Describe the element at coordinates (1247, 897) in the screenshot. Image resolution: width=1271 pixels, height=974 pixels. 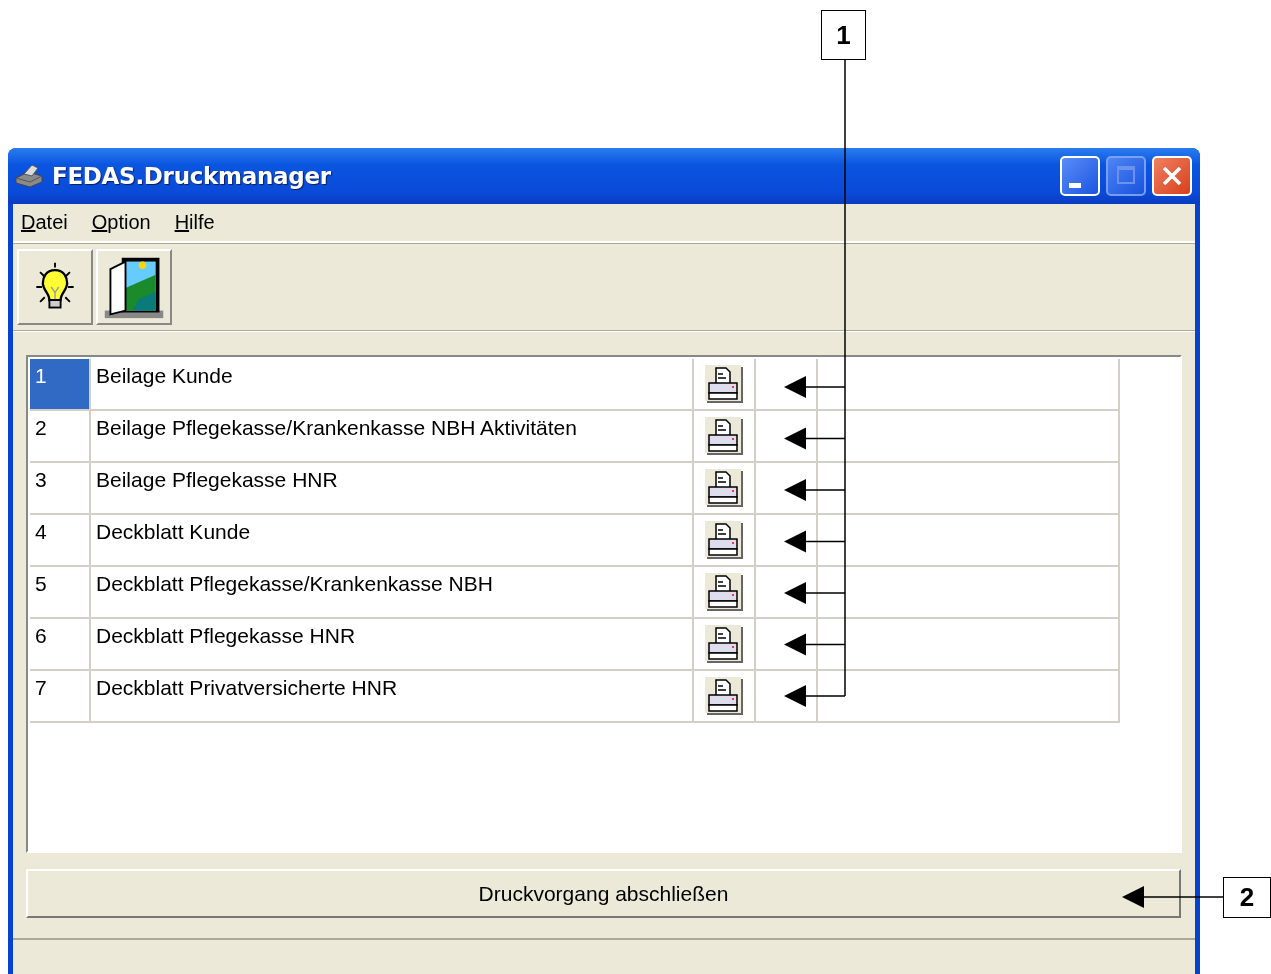
I see `callout-label: 2` at that location.